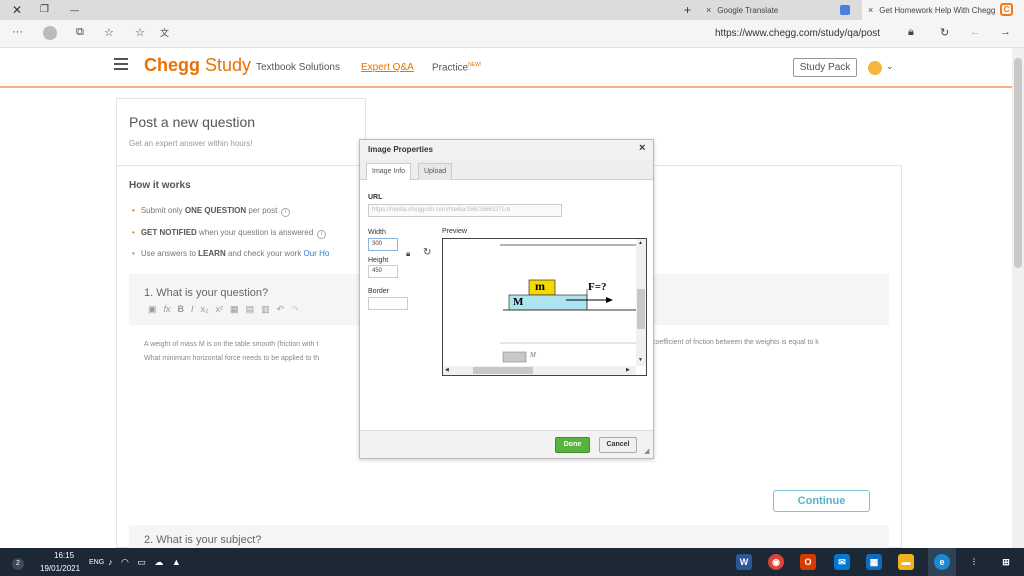 The image size is (1024, 576). Describe the element at coordinates (109, 32) in the screenshot. I see `favorites-list-icon: ☆` at that location.